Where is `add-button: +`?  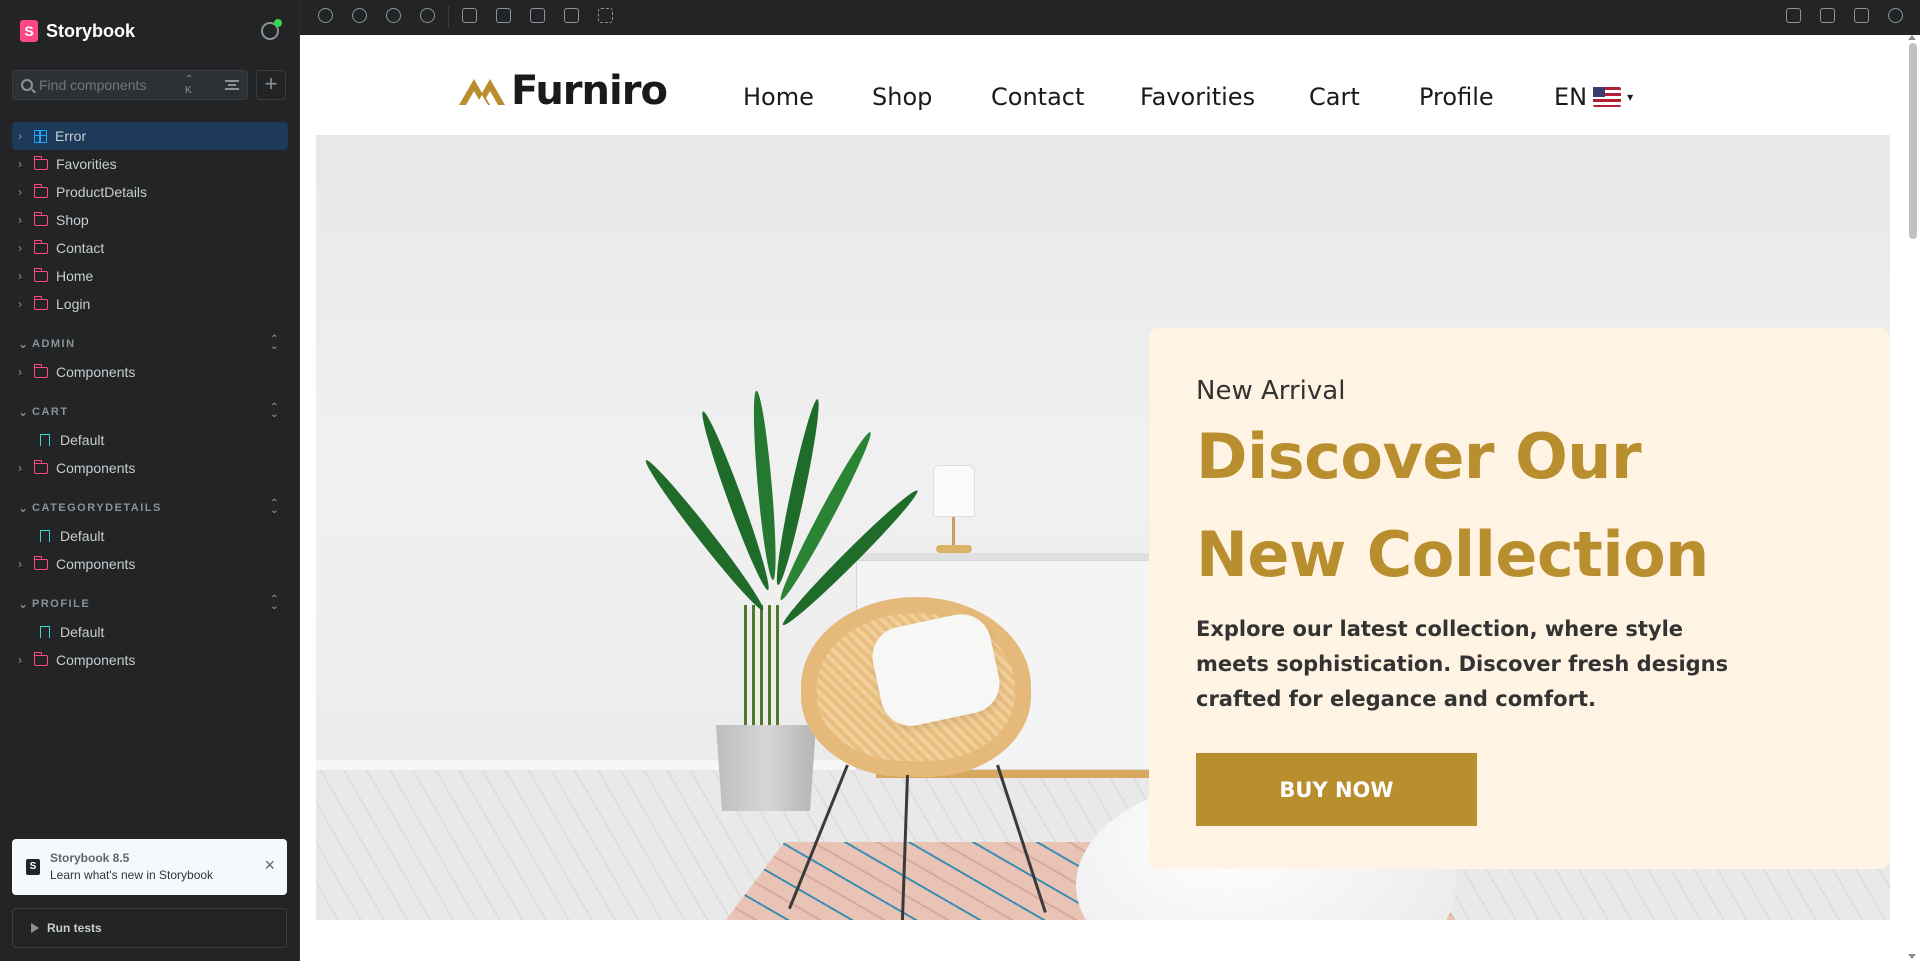
add-button: + is located at coordinates (271, 85).